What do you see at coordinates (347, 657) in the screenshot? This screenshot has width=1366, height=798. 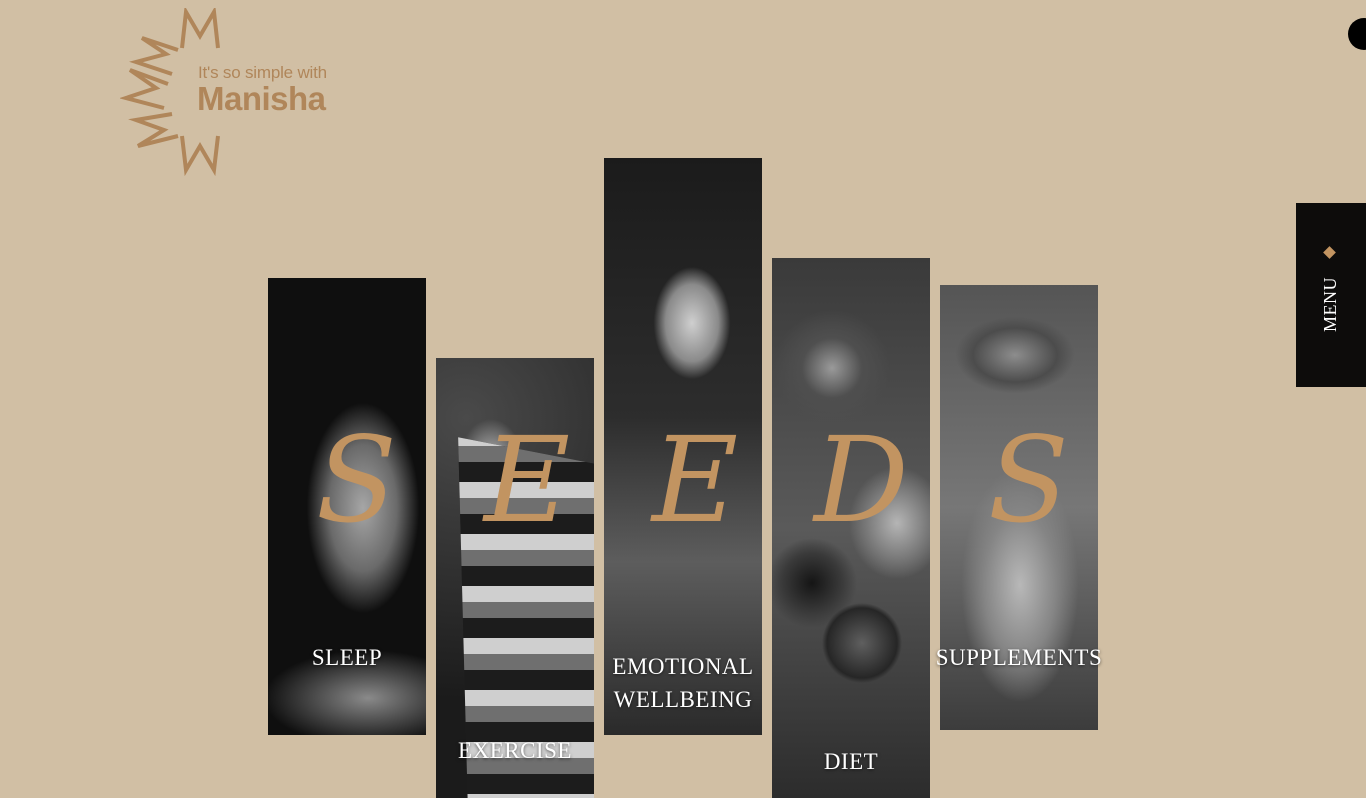 I see `panel-sleep-label: SLEEP` at bounding box center [347, 657].